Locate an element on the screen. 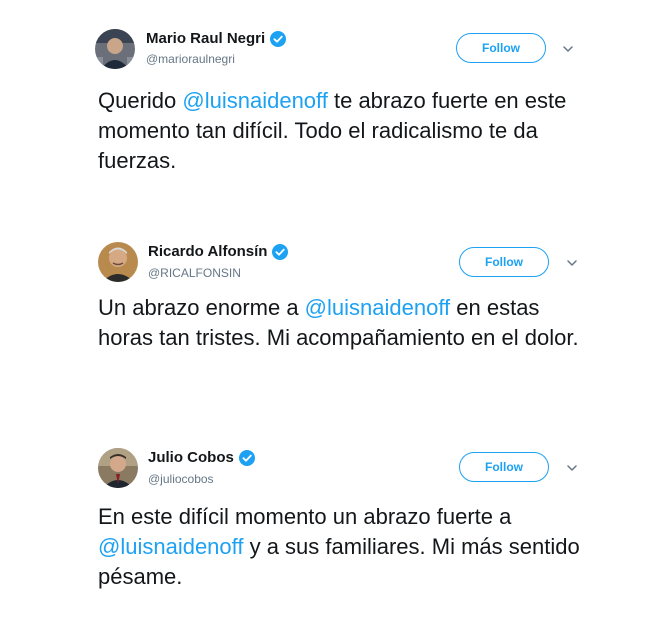  author-row: Julio Cobos is located at coordinates (201, 457).